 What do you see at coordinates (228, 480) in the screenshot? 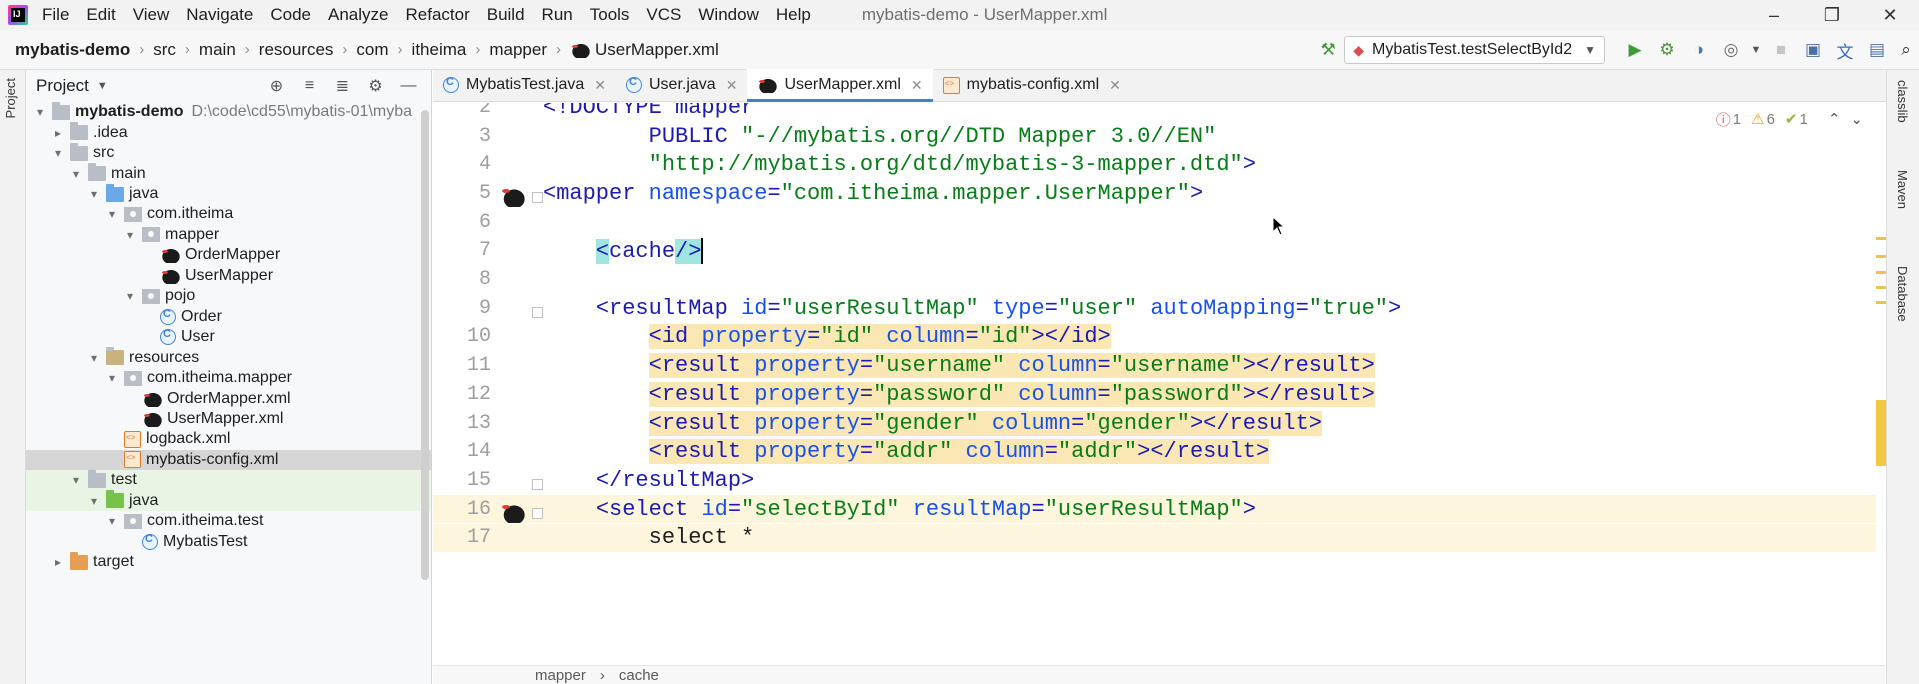
I see `tree-item: ▾ test` at bounding box center [228, 480].